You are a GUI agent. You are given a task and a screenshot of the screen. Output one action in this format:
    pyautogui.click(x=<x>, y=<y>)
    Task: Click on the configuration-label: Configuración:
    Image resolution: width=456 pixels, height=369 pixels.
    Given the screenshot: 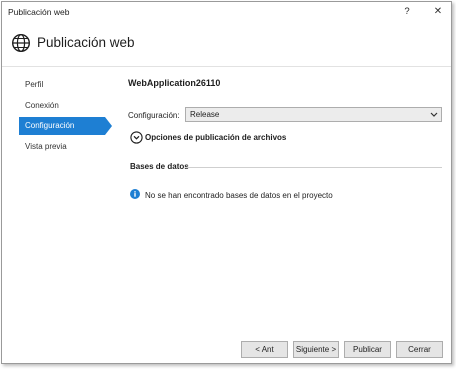 What is the action you would take?
    pyautogui.click(x=154, y=115)
    